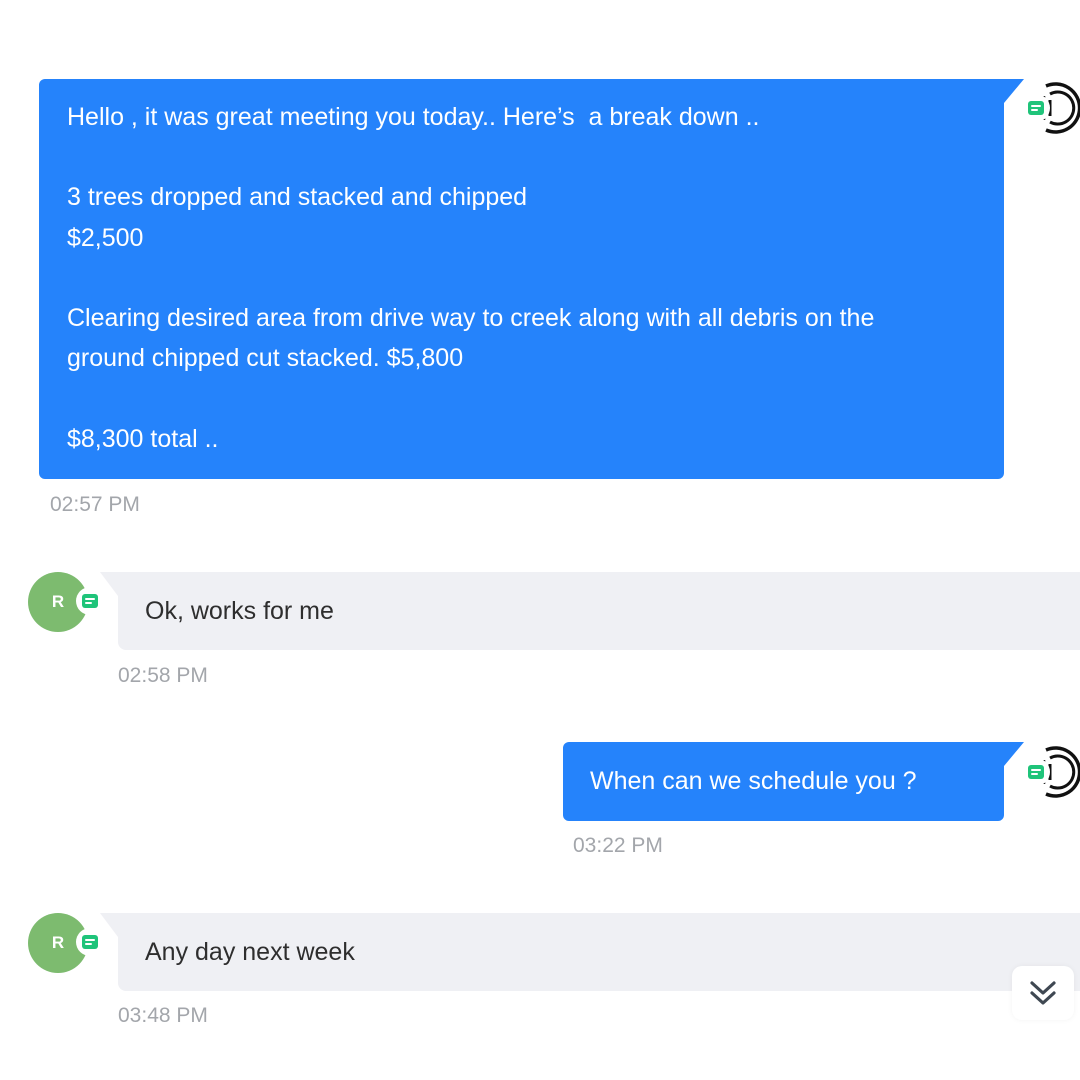 The image size is (1080, 1080). I want to click on message-line: $2,500, so click(105, 237).